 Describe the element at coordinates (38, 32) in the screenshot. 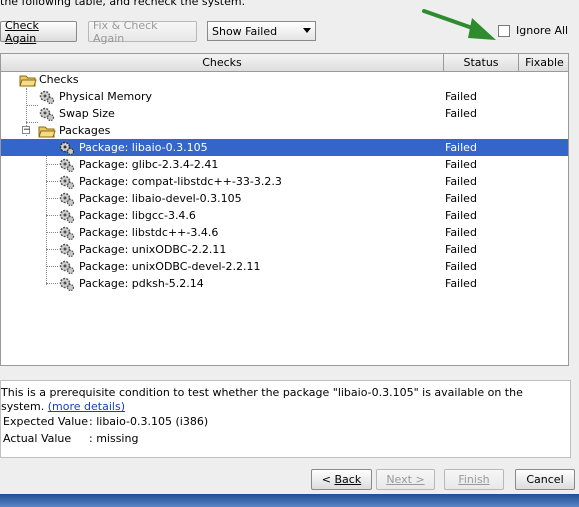

I see `check-again-button: Check Again` at that location.